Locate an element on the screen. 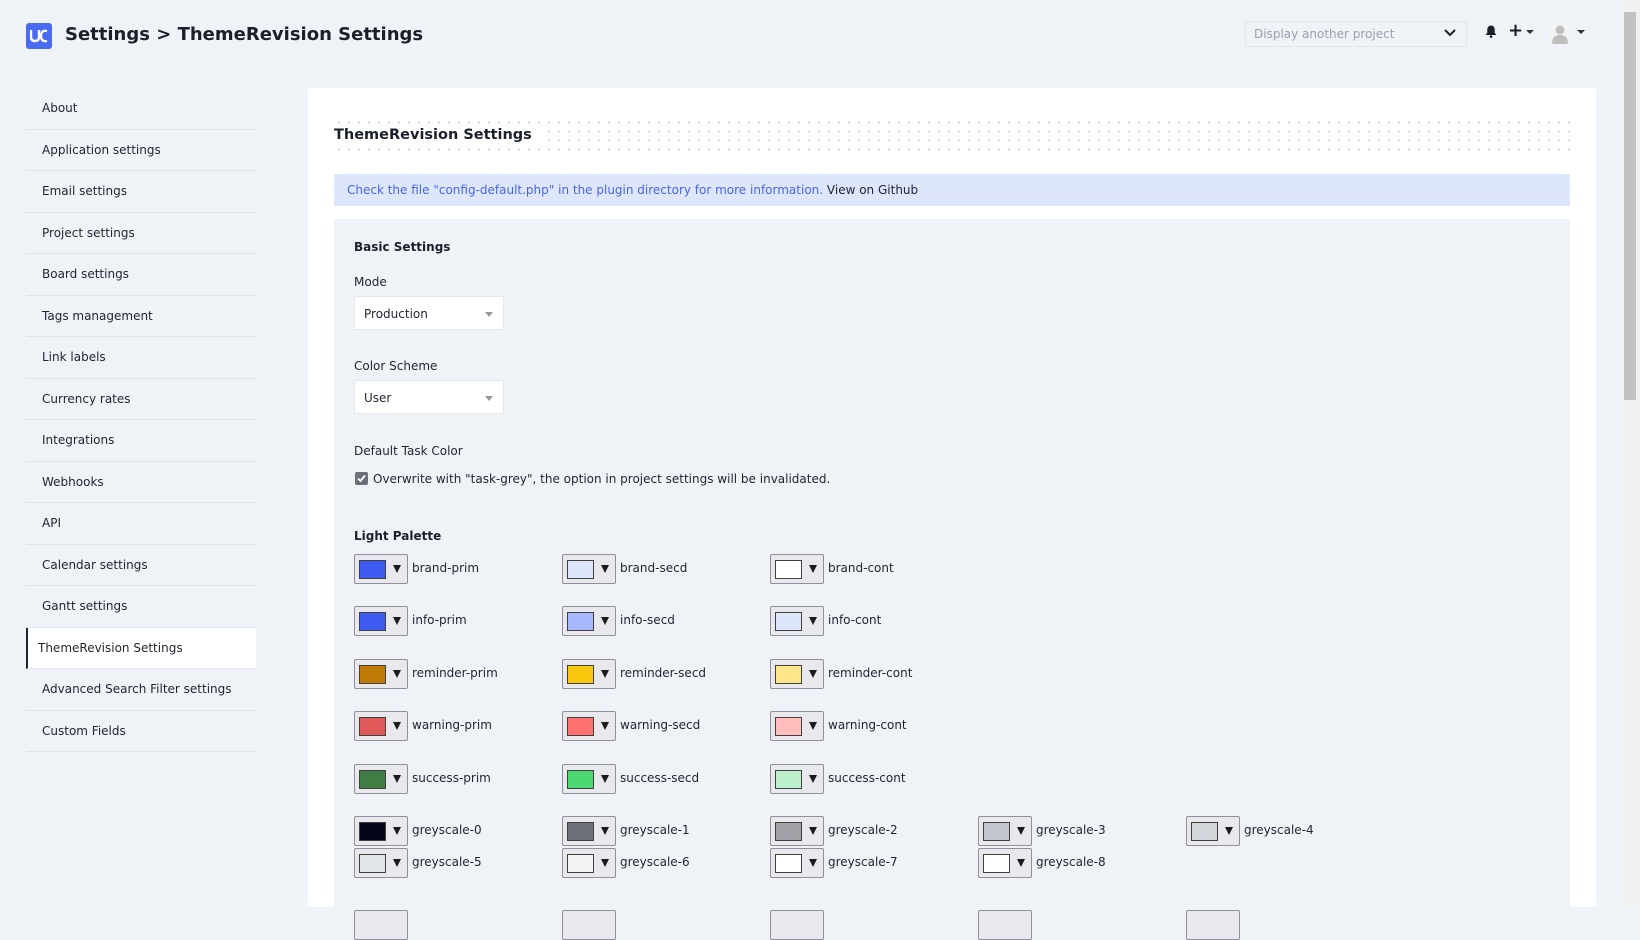  color-picker-success-secd is located at coordinates (589, 779).